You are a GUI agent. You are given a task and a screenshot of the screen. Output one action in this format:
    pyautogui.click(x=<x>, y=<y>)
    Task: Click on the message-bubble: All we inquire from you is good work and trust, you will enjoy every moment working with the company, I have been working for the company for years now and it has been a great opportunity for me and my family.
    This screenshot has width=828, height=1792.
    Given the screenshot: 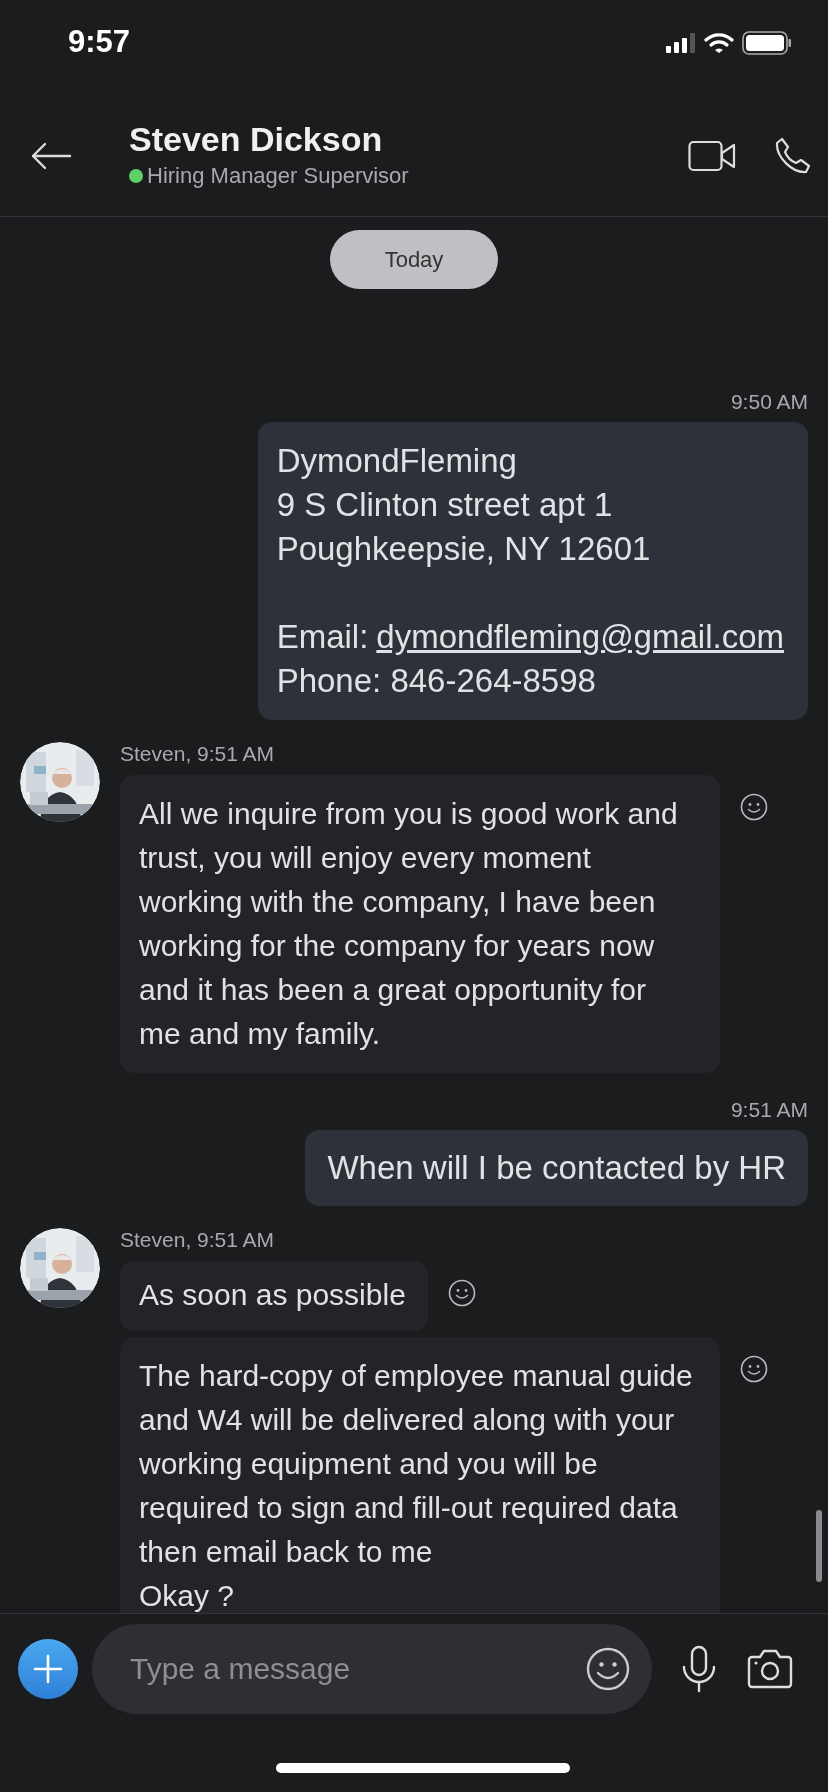 What is the action you would take?
    pyautogui.click(x=420, y=924)
    